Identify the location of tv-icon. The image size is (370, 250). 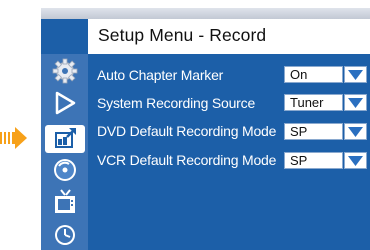
(65, 202).